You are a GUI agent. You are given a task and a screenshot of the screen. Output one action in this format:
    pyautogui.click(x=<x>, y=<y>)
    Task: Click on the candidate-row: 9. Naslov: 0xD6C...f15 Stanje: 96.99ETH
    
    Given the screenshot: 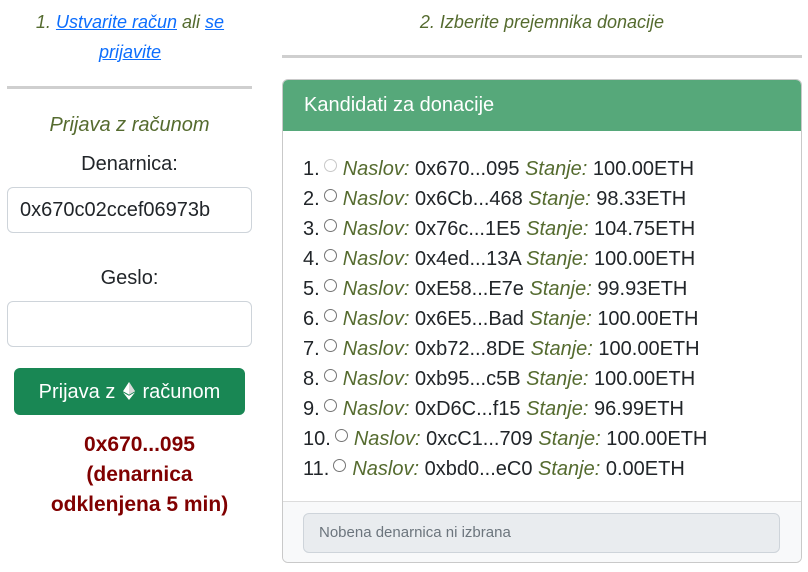 What is the action you would take?
    pyautogui.click(x=505, y=409)
    